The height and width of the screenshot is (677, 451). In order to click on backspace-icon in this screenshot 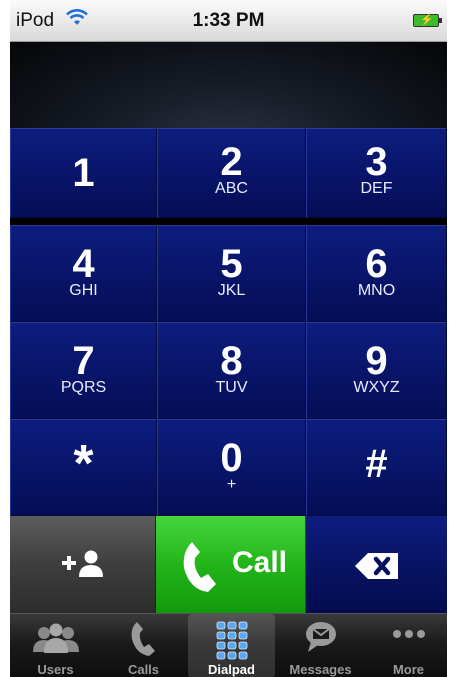, I will do `click(377, 568)`.